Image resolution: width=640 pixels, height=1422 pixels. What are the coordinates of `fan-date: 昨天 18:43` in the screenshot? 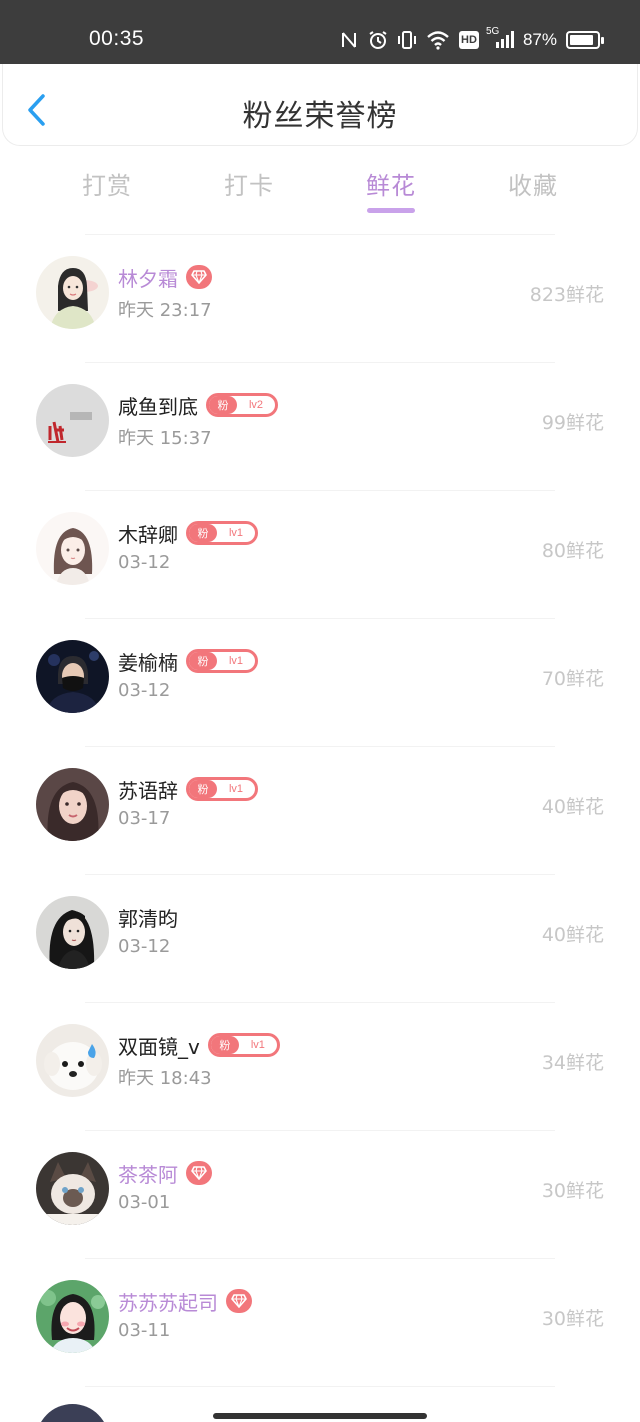 It's located at (165, 1078).